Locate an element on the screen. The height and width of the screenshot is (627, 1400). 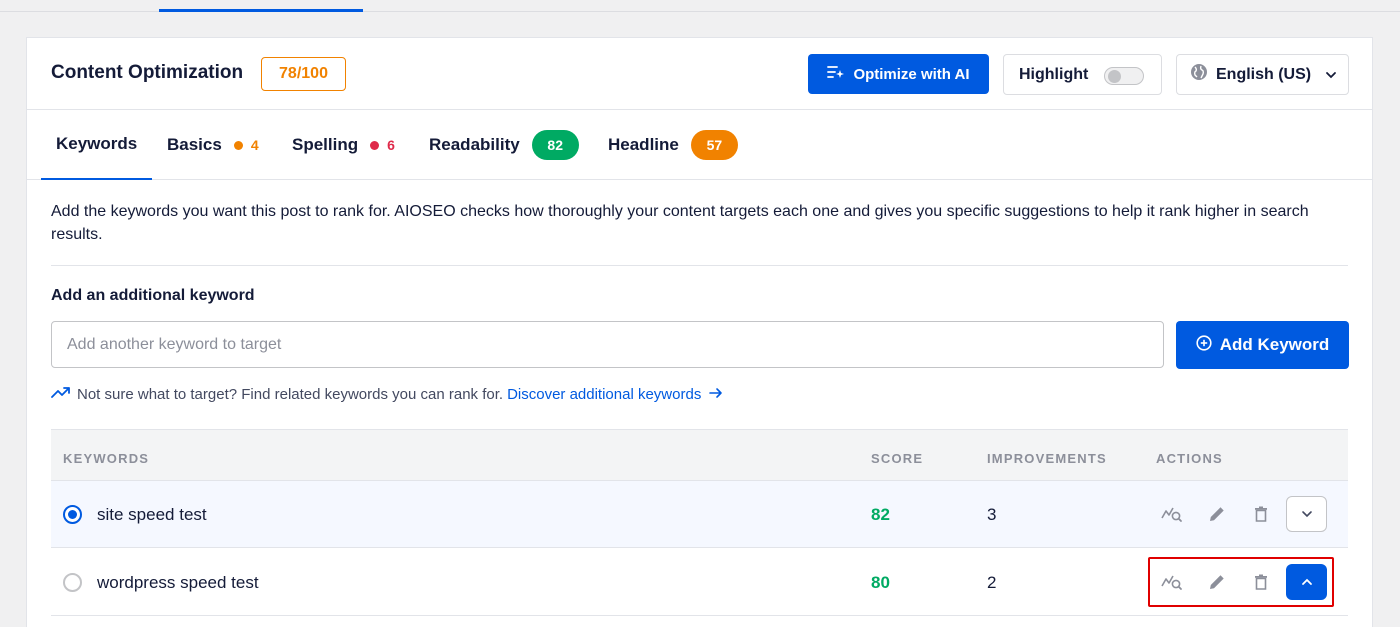
tab-readability-badge: 82 is located at coordinates (555, 145).